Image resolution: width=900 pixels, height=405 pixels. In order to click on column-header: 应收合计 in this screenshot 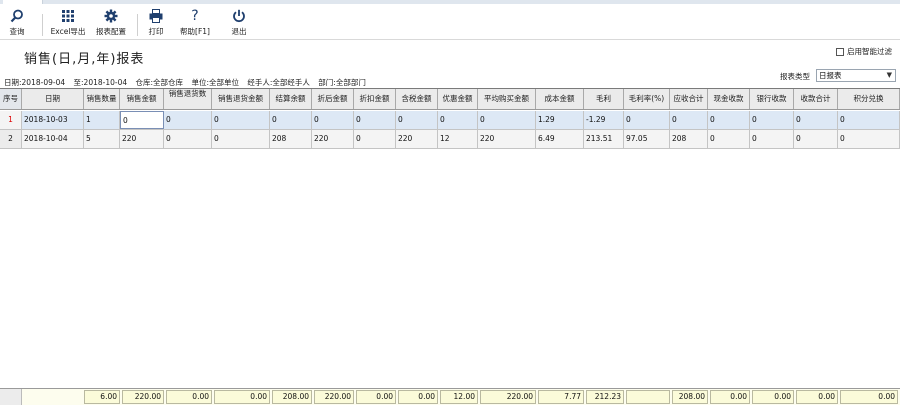, I will do `click(689, 99)`.